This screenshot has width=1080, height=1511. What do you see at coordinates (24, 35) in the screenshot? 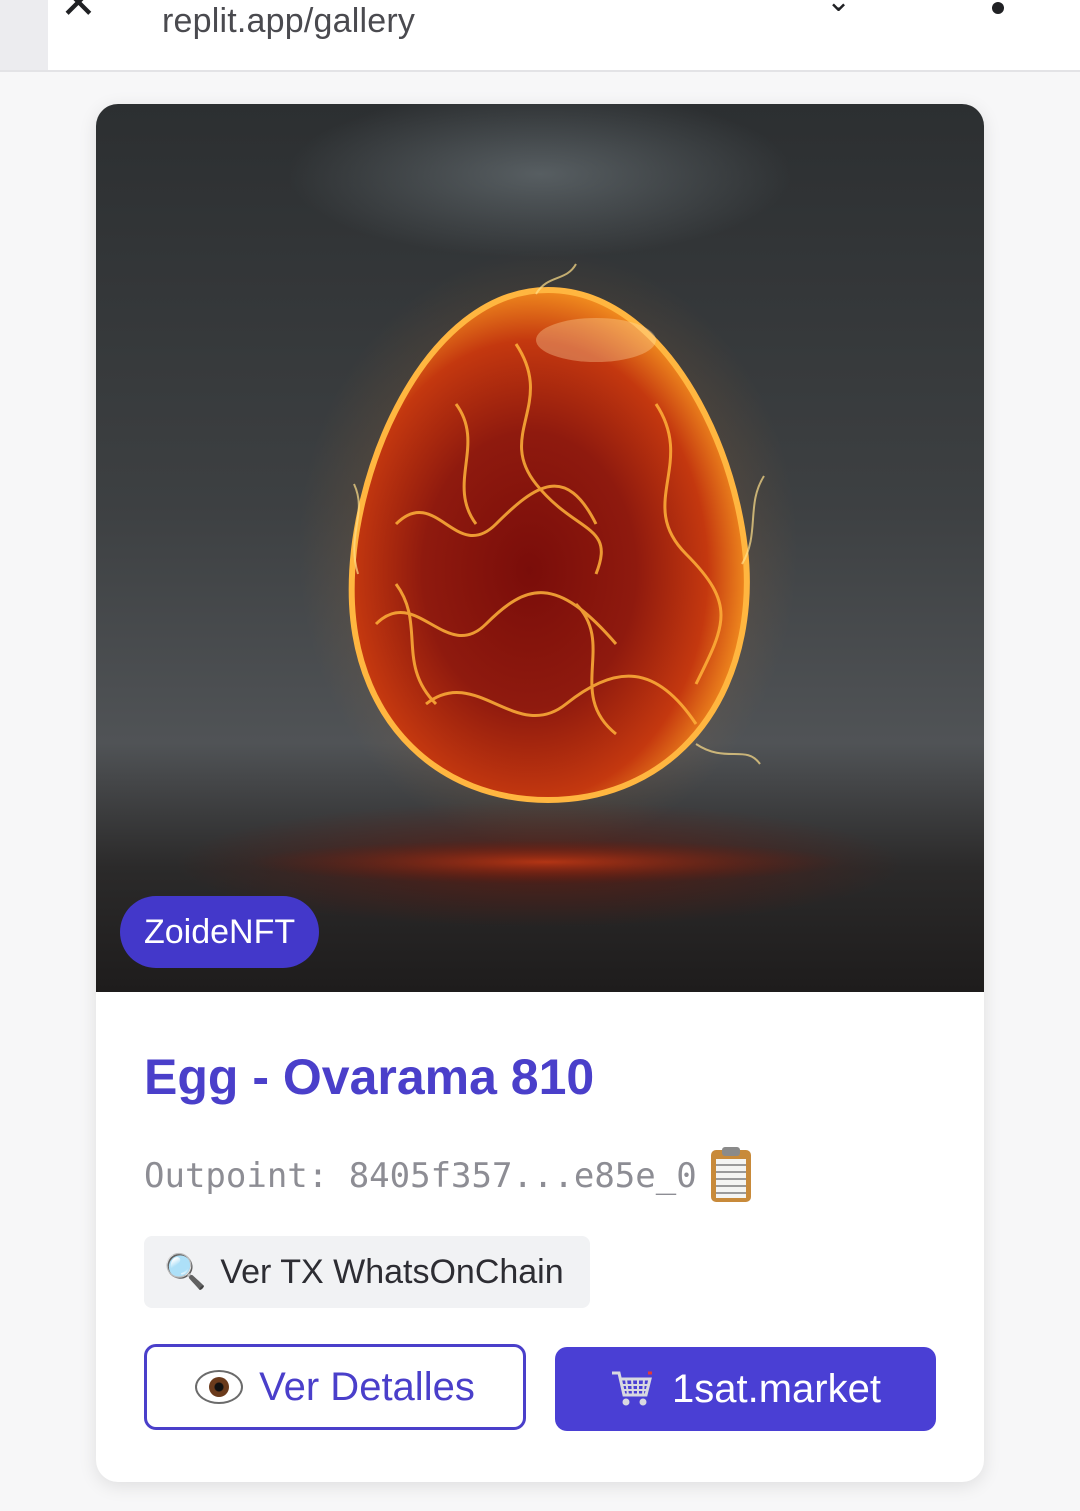
I see `tab-strip-edge` at bounding box center [24, 35].